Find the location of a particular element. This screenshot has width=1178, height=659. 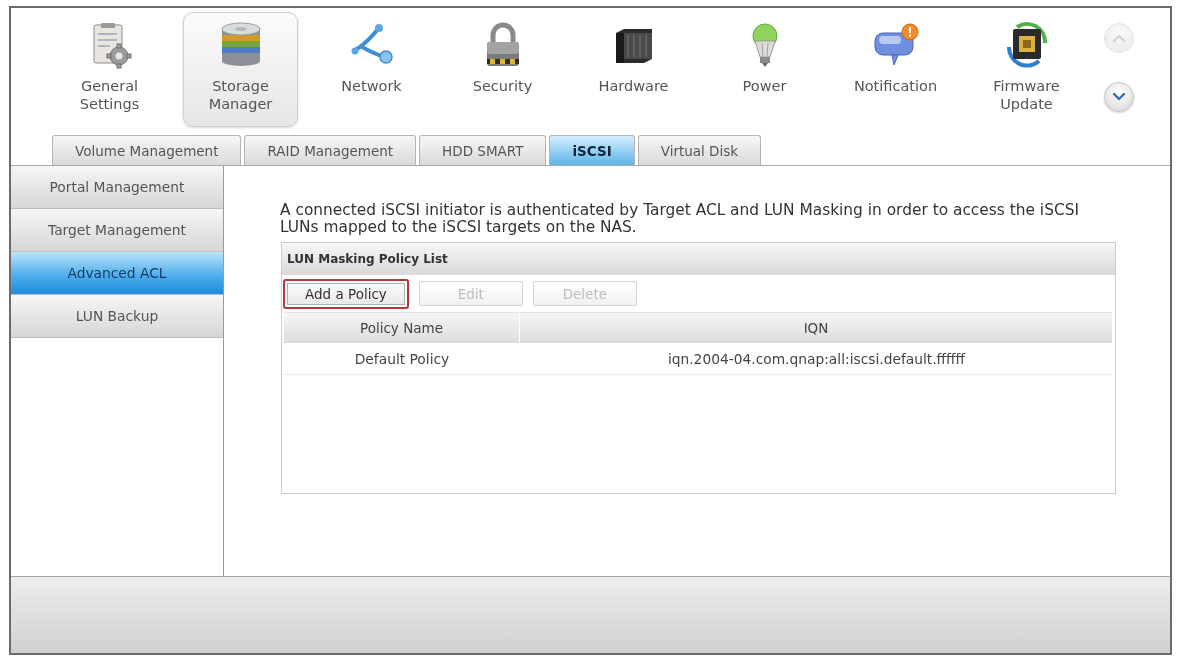

column-header: Policy Name is located at coordinates (402, 327).